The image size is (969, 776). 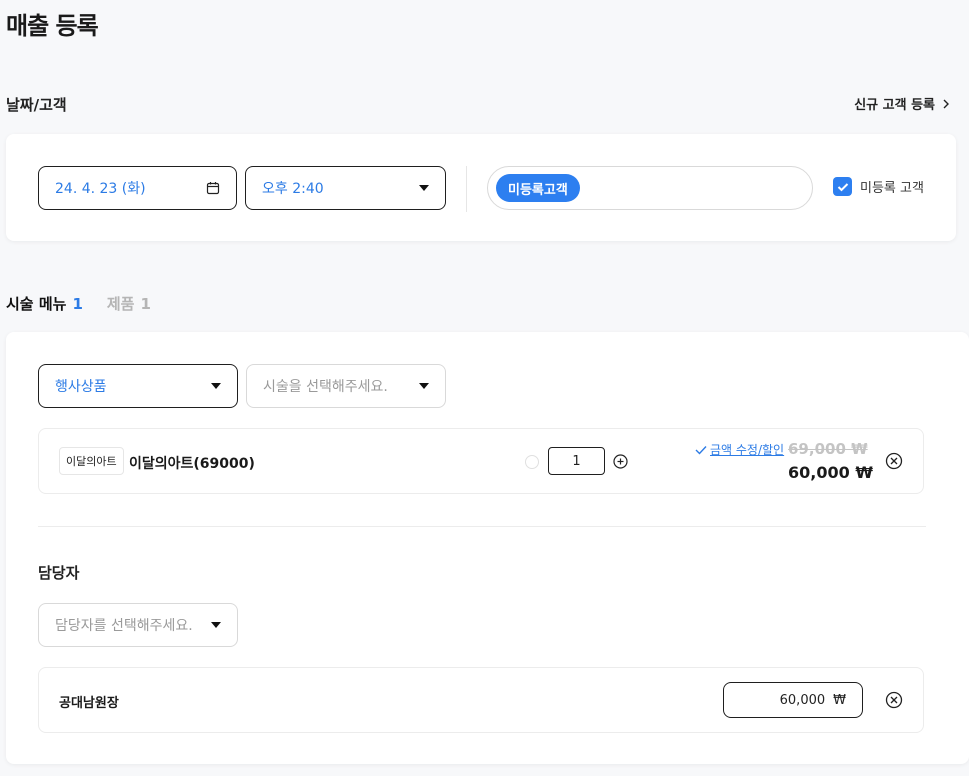 I want to click on tab-service-menu: 시술 메뉴 1, so click(x=44, y=303).